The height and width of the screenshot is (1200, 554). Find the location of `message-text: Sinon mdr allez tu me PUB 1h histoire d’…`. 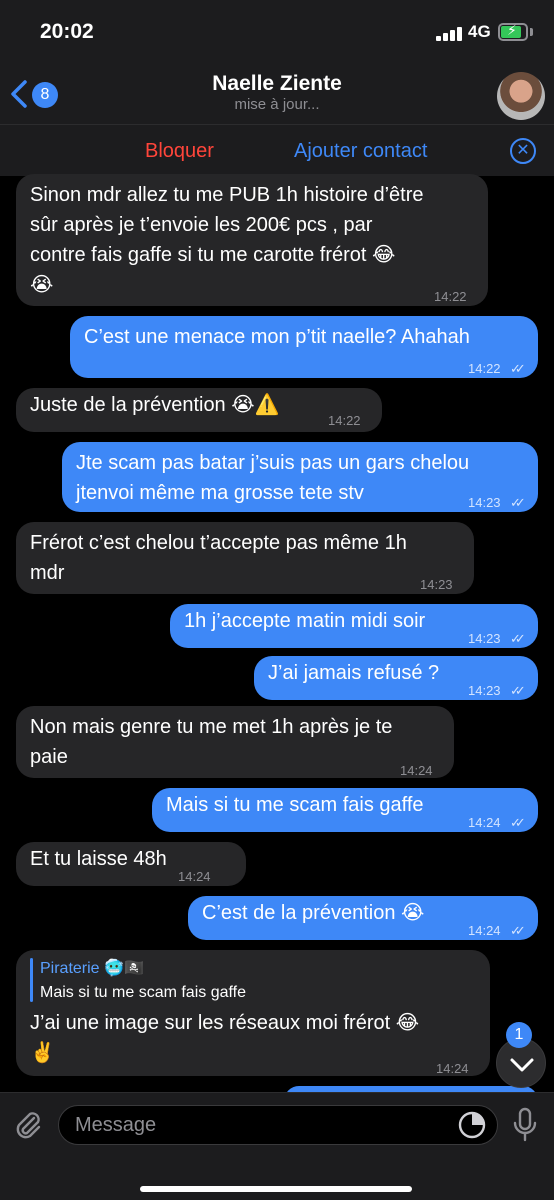

message-text: Sinon mdr allez tu me PUB 1h histoire d’… is located at coordinates (227, 240).